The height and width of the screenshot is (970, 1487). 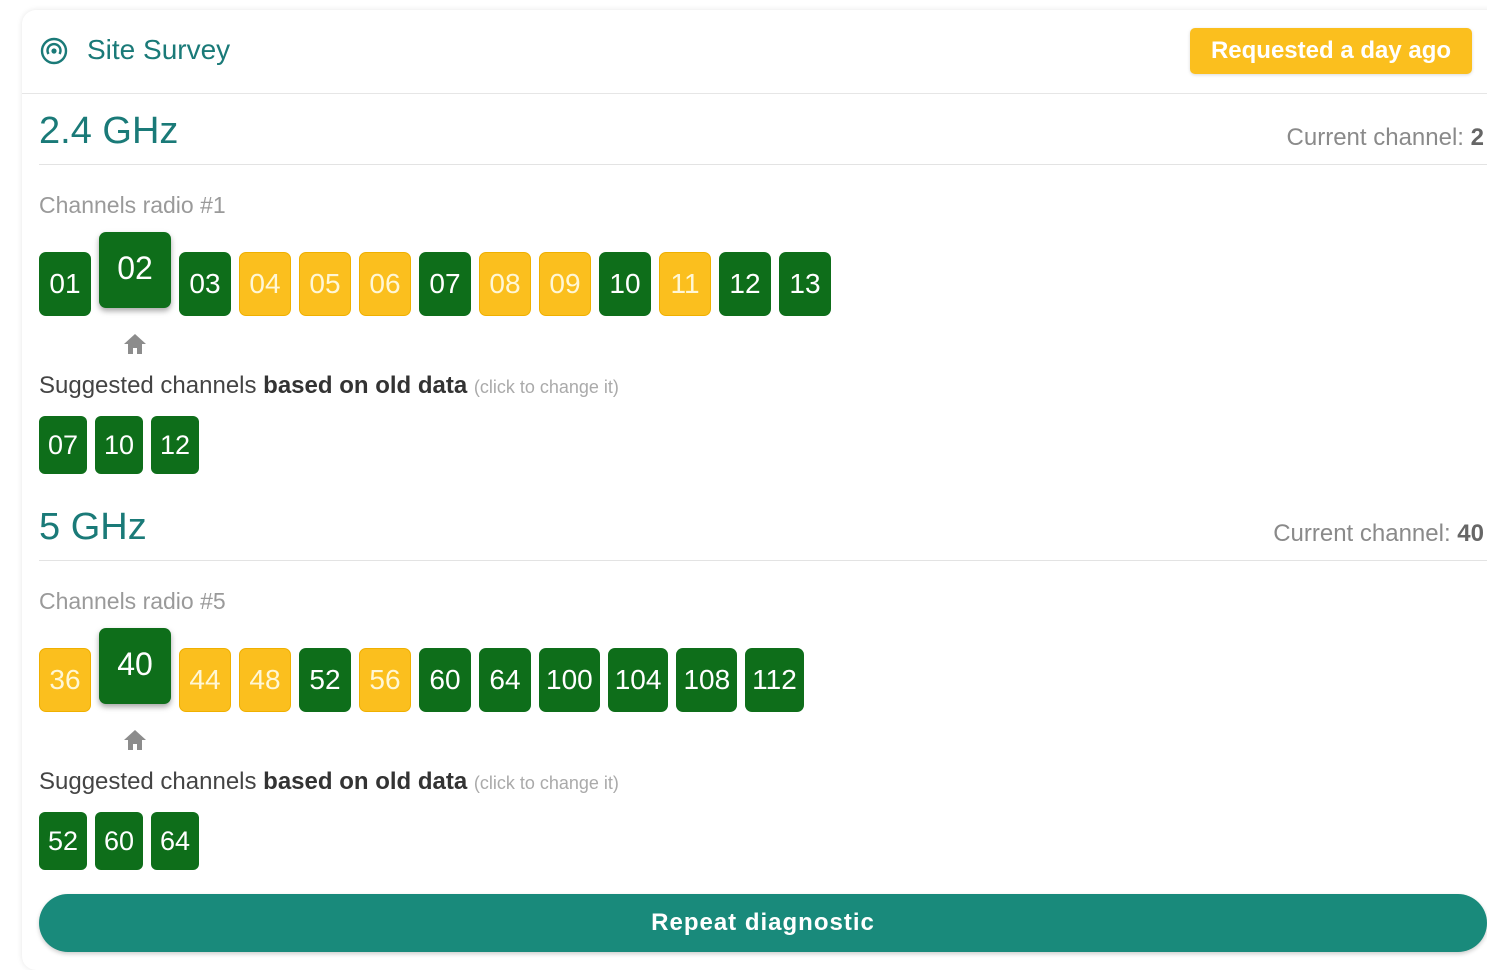 What do you see at coordinates (135, 293) in the screenshot?
I see `current-channel-chip: 02` at bounding box center [135, 293].